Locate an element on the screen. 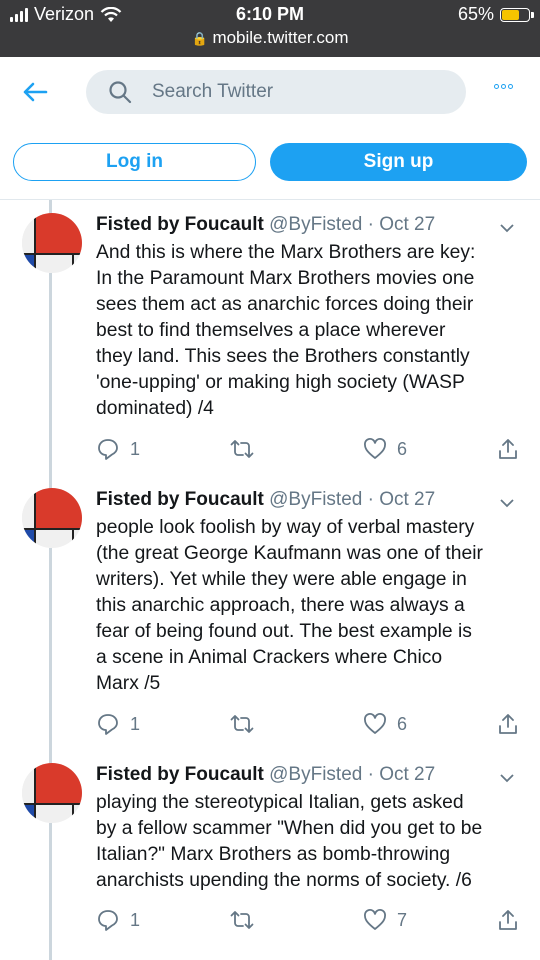  address-bar: 🔒 mobile.twitter.com is located at coordinates (270, 38).